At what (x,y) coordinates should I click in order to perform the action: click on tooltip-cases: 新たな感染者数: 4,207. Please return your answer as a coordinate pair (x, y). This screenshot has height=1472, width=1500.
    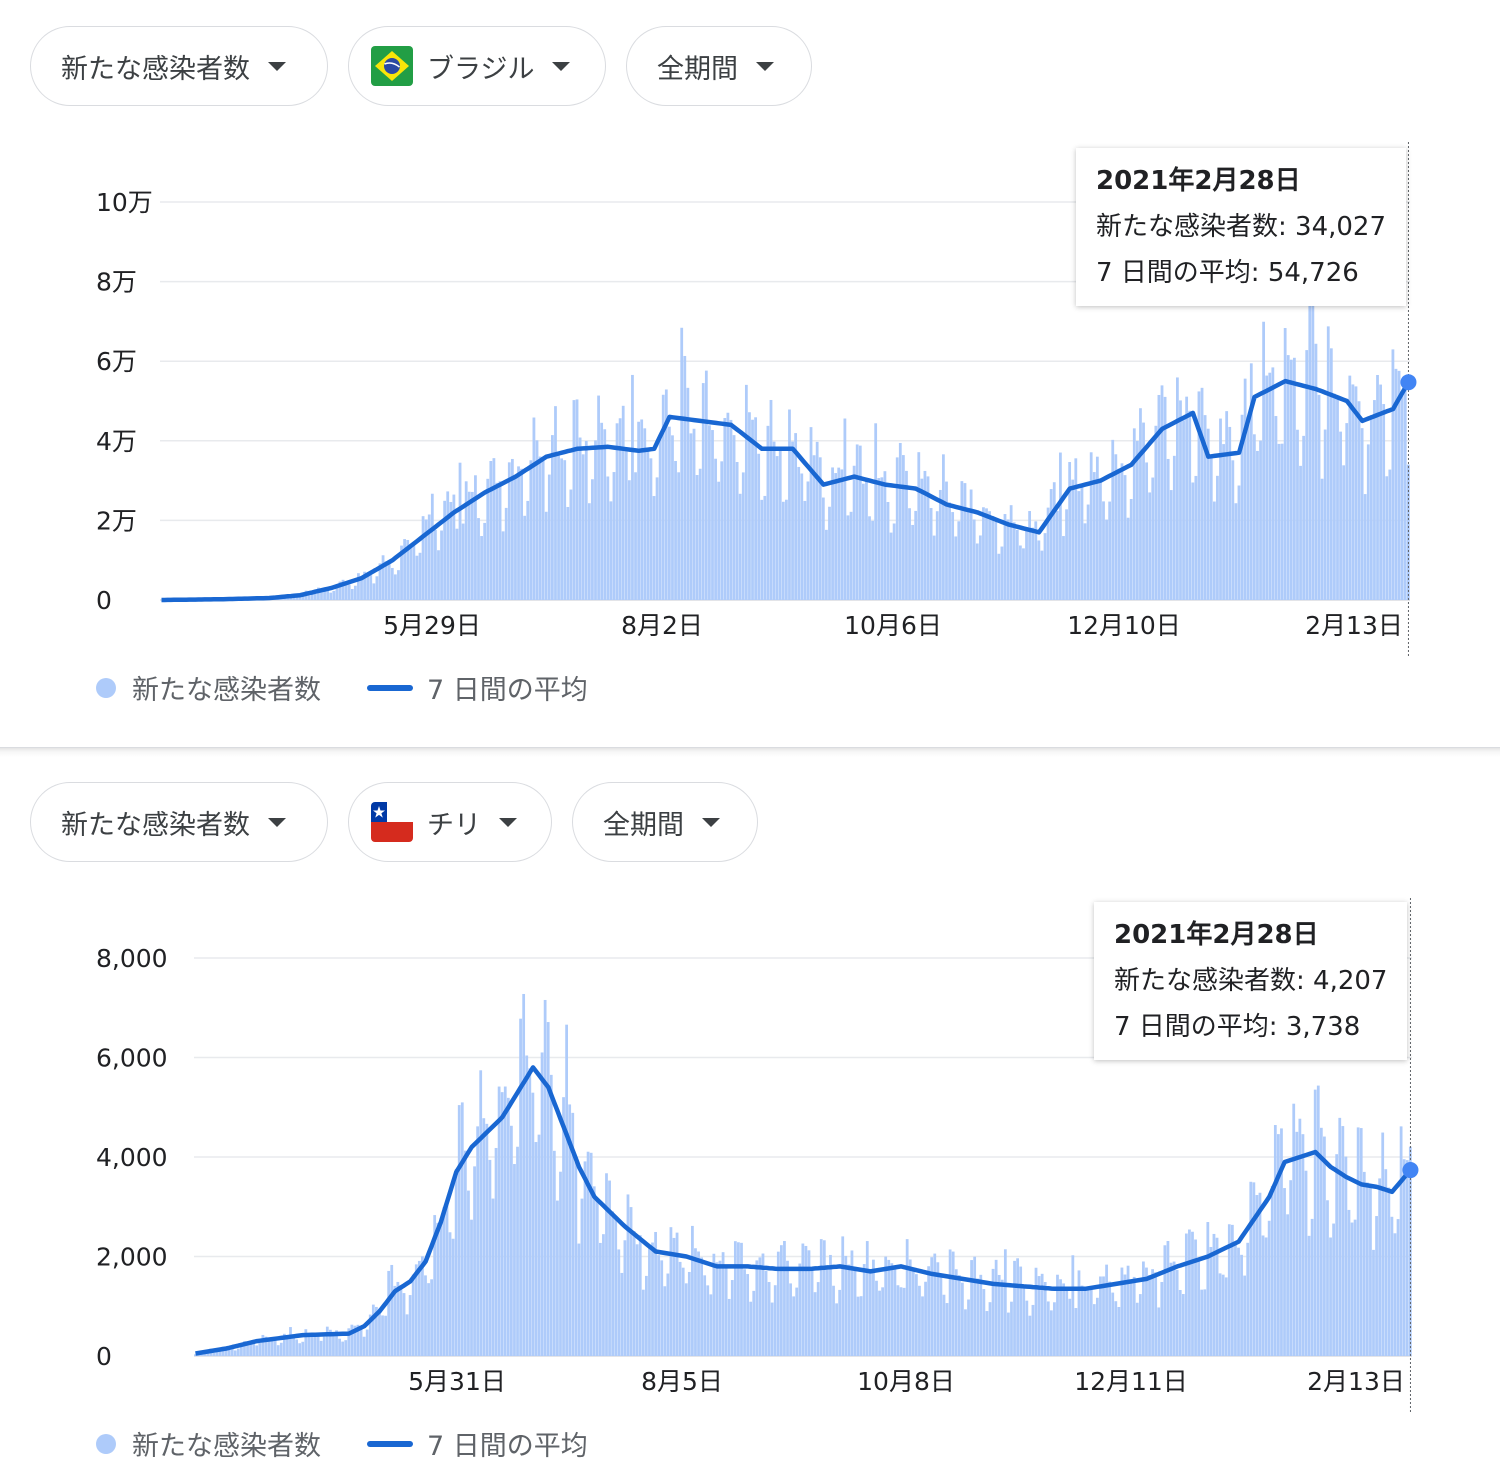
    Looking at the image, I should click on (1251, 981).